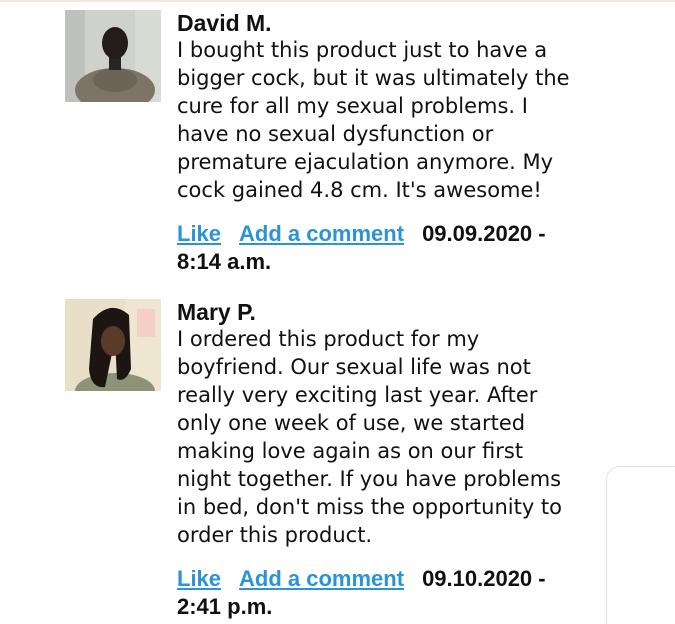 Image resolution: width=675 pixels, height=624 pixels. Describe the element at coordinates (377, 593) in the screenshot. I see `comment-actions: Like Add a comment 09.10.2020 - 2:41 p.m.` at that location.